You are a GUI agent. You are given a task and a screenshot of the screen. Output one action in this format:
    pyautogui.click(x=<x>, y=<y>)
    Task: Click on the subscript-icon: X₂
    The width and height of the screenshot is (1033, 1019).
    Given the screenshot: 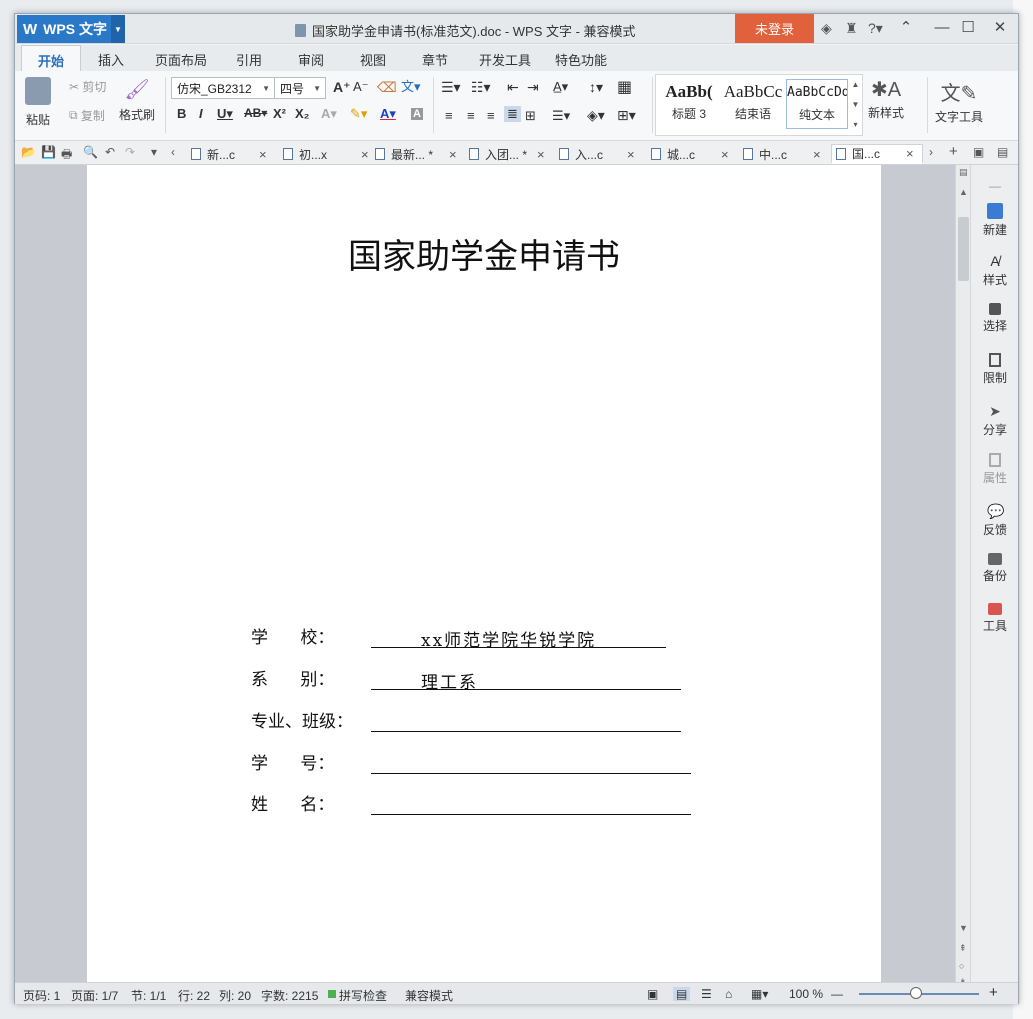 What is the action you would take?
    pyautogui.click(x=302, y=113)
    